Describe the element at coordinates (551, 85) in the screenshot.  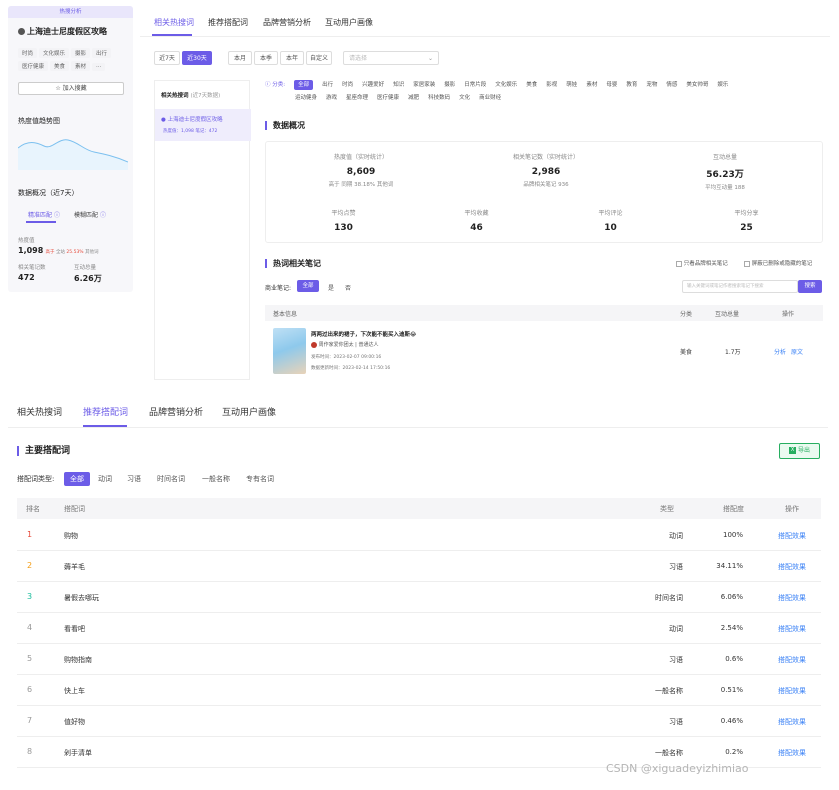
I see `category-item: 影视` at that location.